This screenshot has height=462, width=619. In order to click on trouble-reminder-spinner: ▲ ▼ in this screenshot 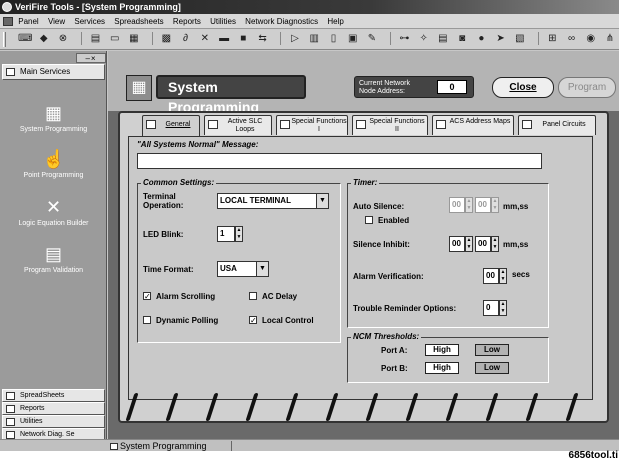, I will do `click(503, 308)`.